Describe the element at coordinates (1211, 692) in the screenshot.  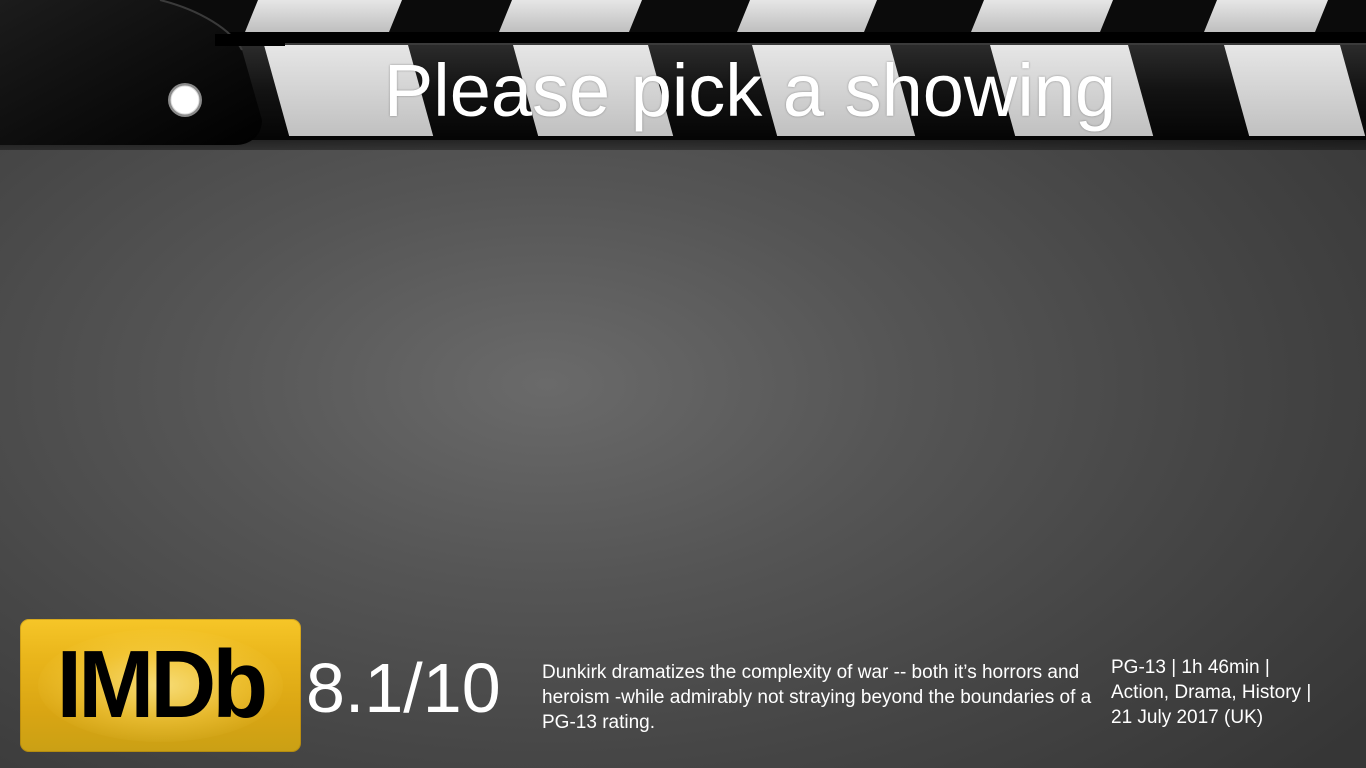
I see `meta-genres: Action, Drama, History |` at that location.